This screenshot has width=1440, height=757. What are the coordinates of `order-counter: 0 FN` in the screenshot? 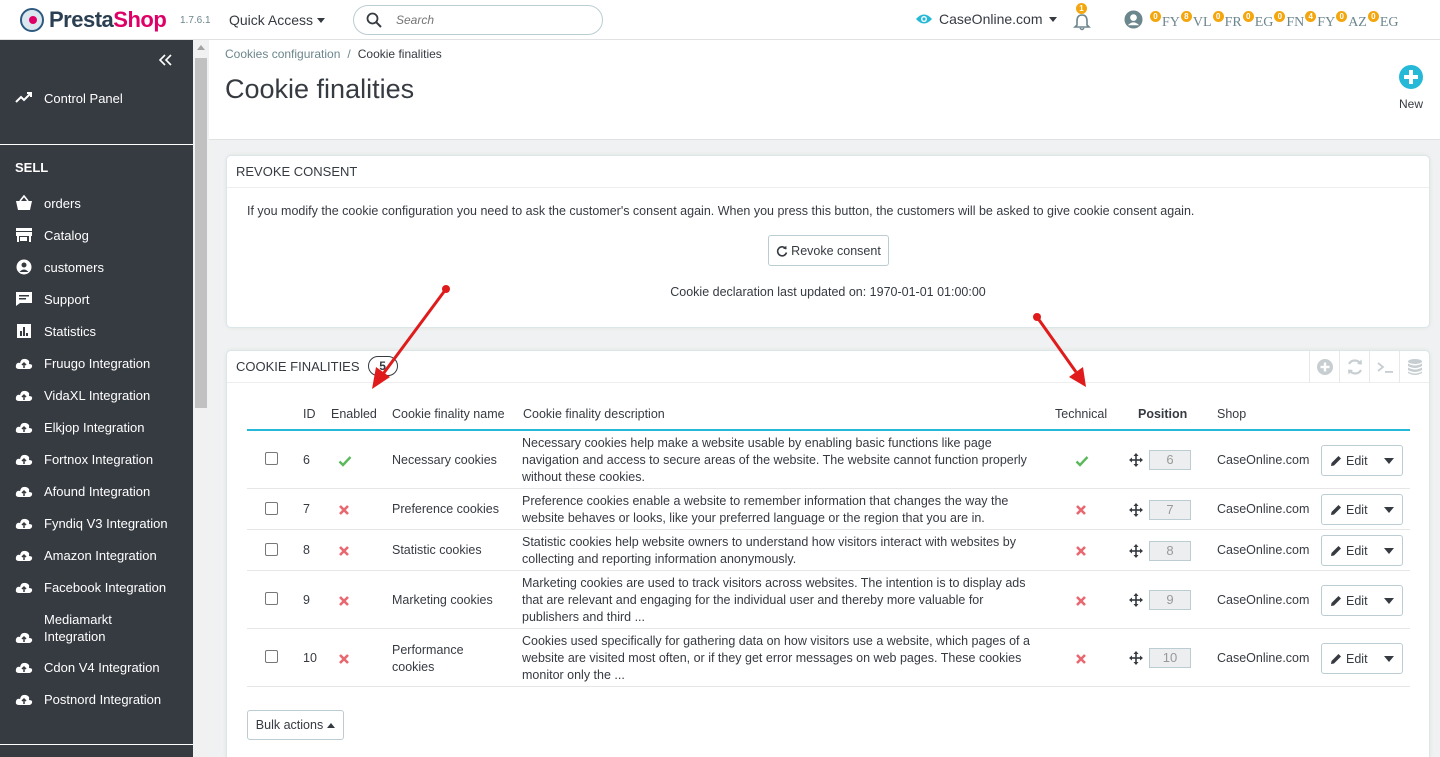 It's located at (1289, 21).